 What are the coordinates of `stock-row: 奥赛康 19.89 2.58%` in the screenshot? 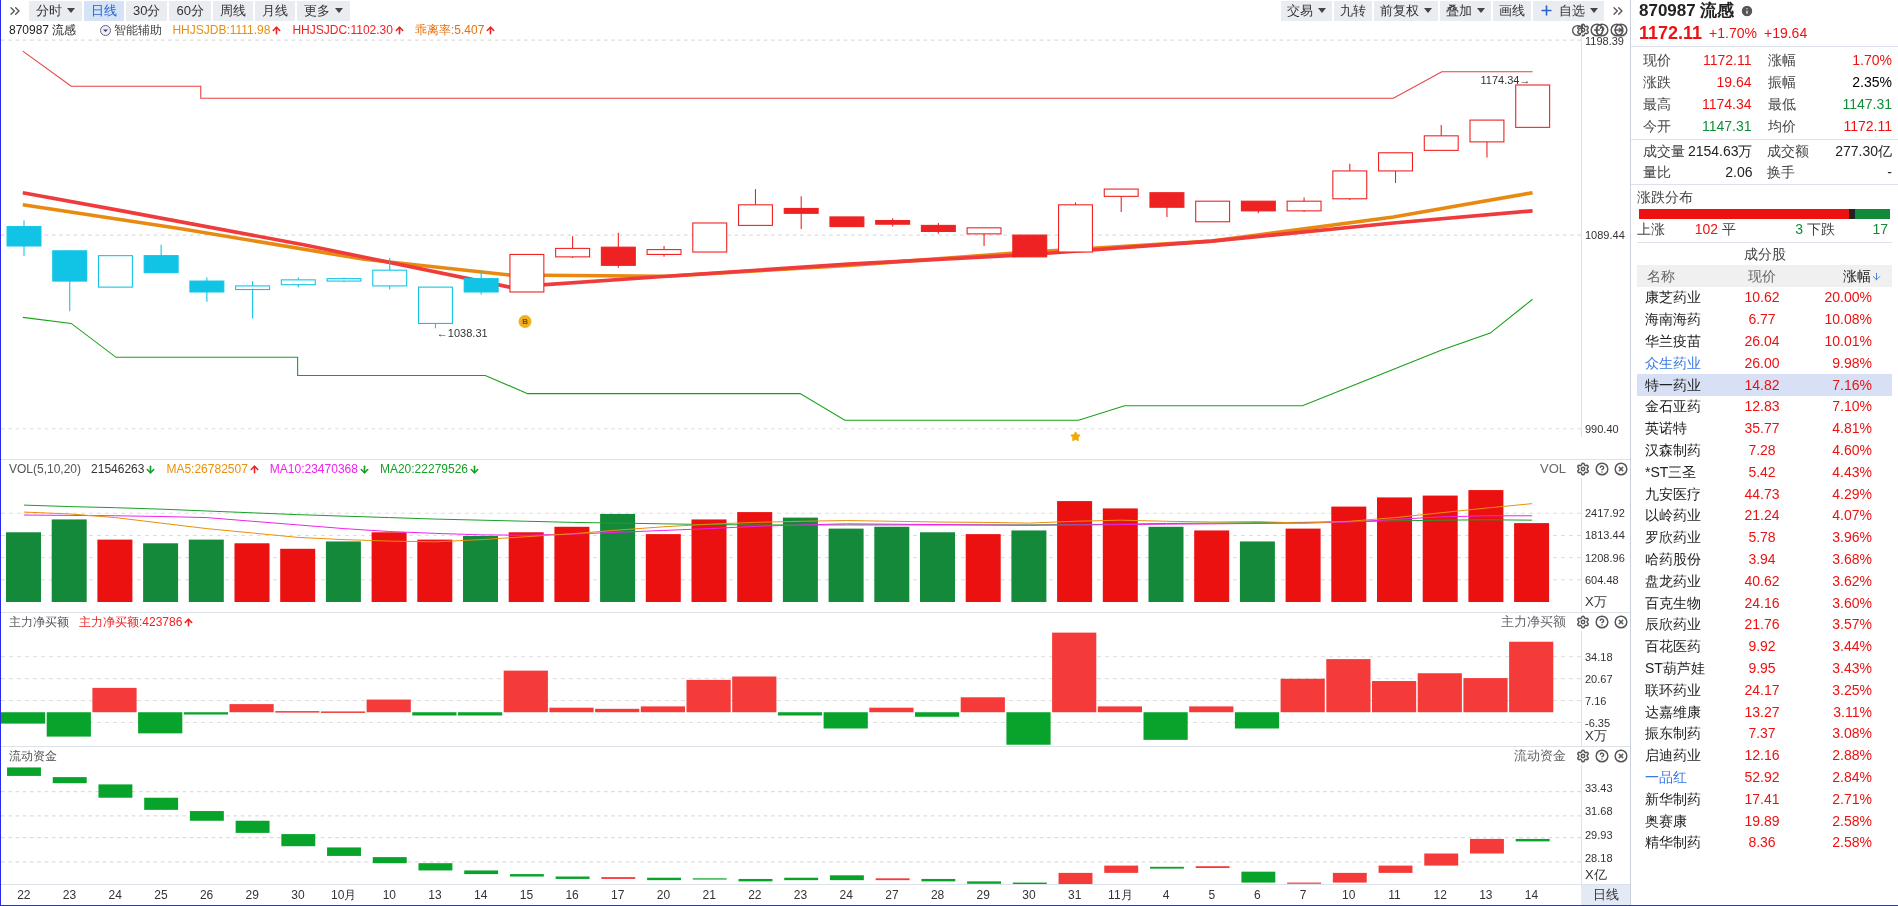 It's located at (1764, 821).